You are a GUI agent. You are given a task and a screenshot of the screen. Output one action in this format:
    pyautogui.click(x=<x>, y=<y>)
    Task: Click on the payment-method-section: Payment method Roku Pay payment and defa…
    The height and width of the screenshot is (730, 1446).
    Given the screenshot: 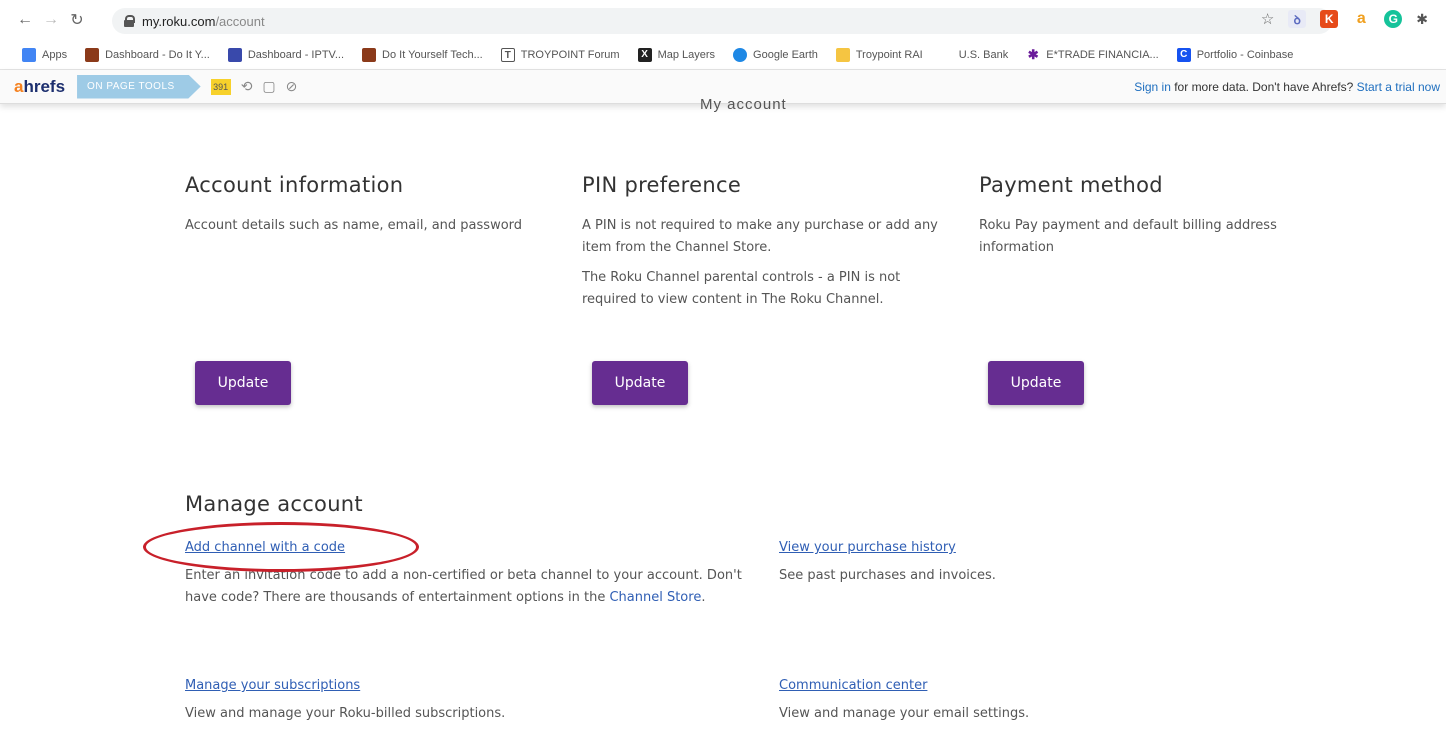 What is the action you would take?
    pyautogui.click(x=1169, y=220)
    